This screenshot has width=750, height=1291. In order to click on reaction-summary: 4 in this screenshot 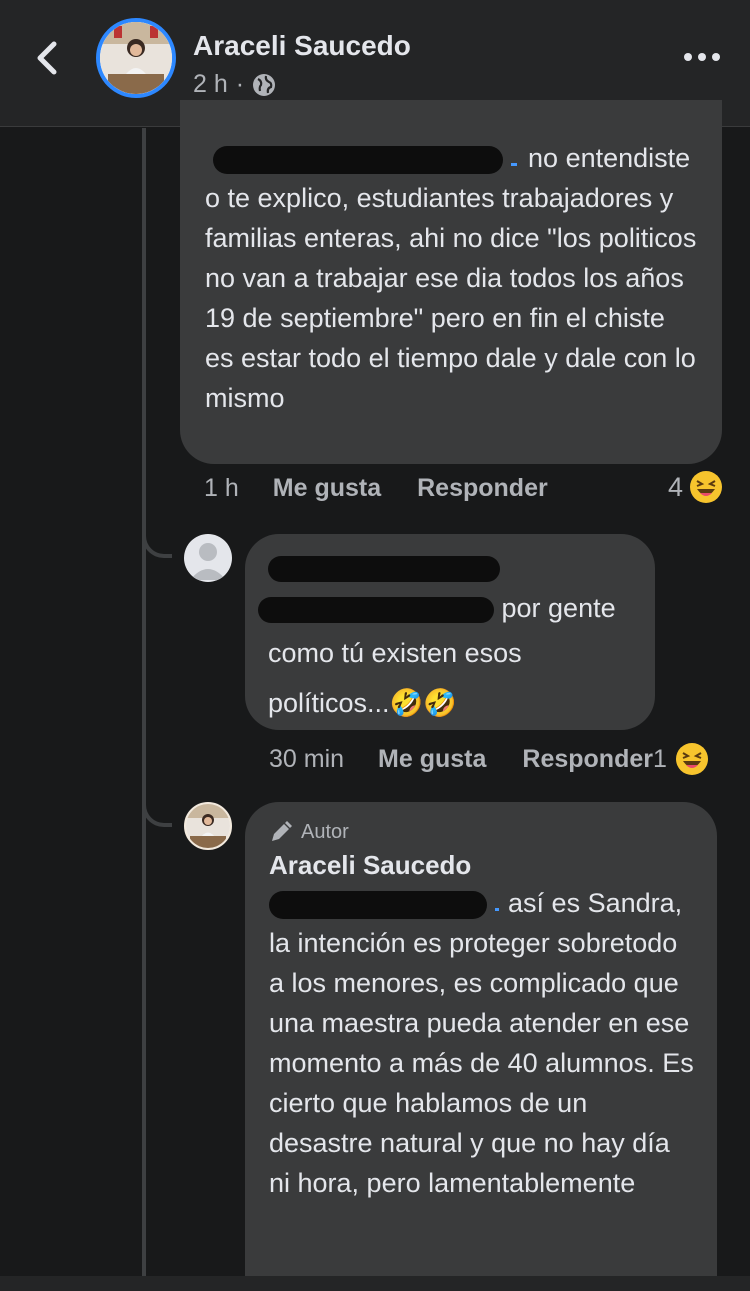, I will do `click(695, 487)`.